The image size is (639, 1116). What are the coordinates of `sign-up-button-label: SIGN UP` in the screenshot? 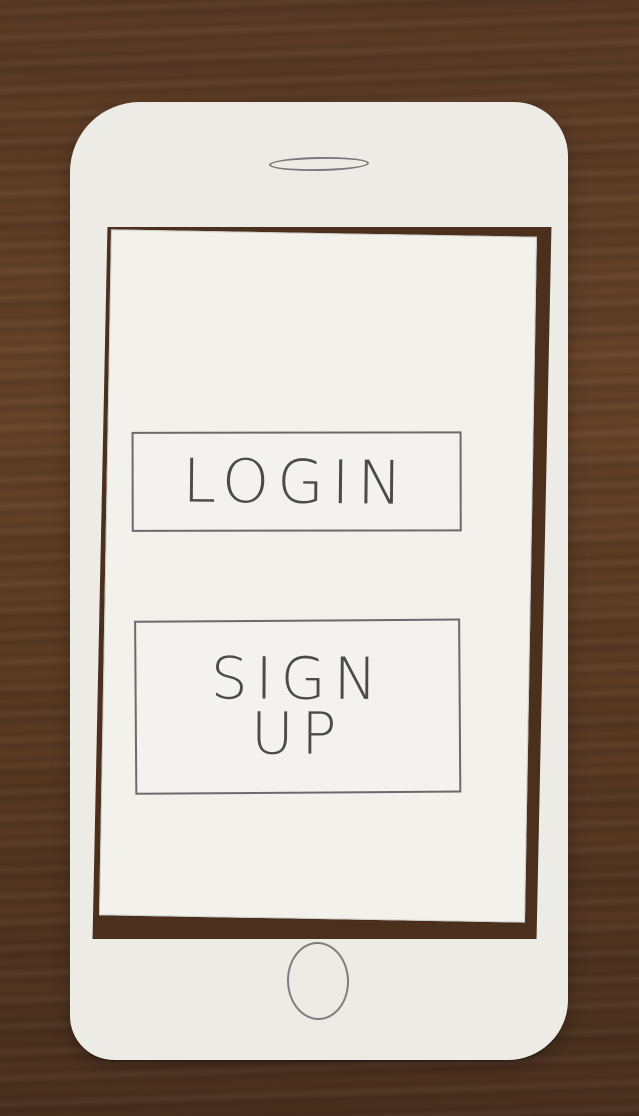 It's located at (298, 706).